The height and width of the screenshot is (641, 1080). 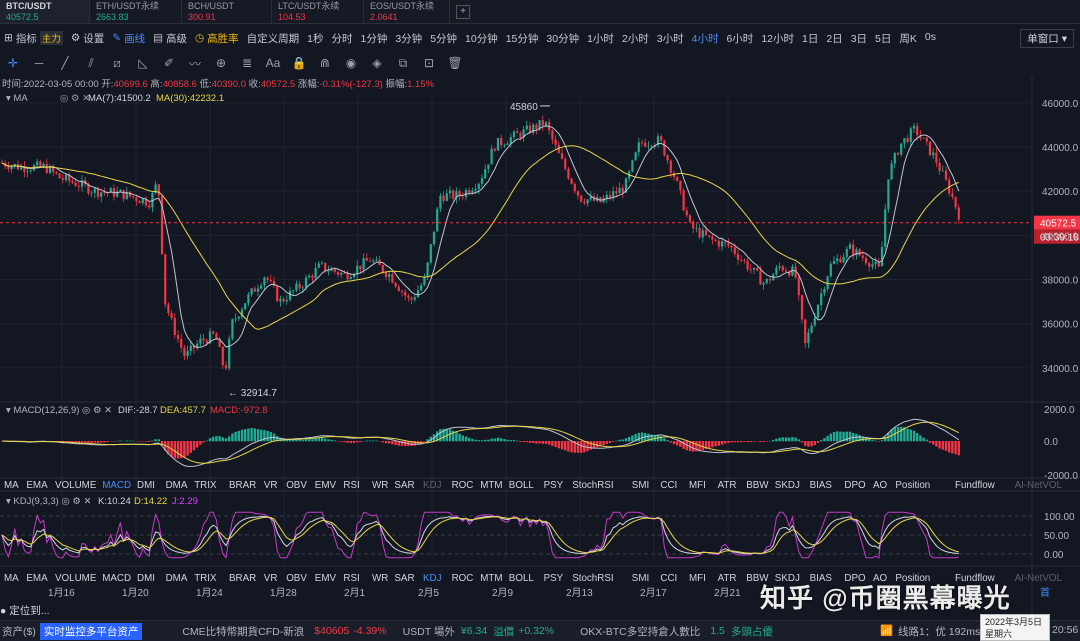 What do you see at coordinates (562, 38) in the screenshot?
I see `timeframe-option: 30分钟` at bounding box center [562, 38].